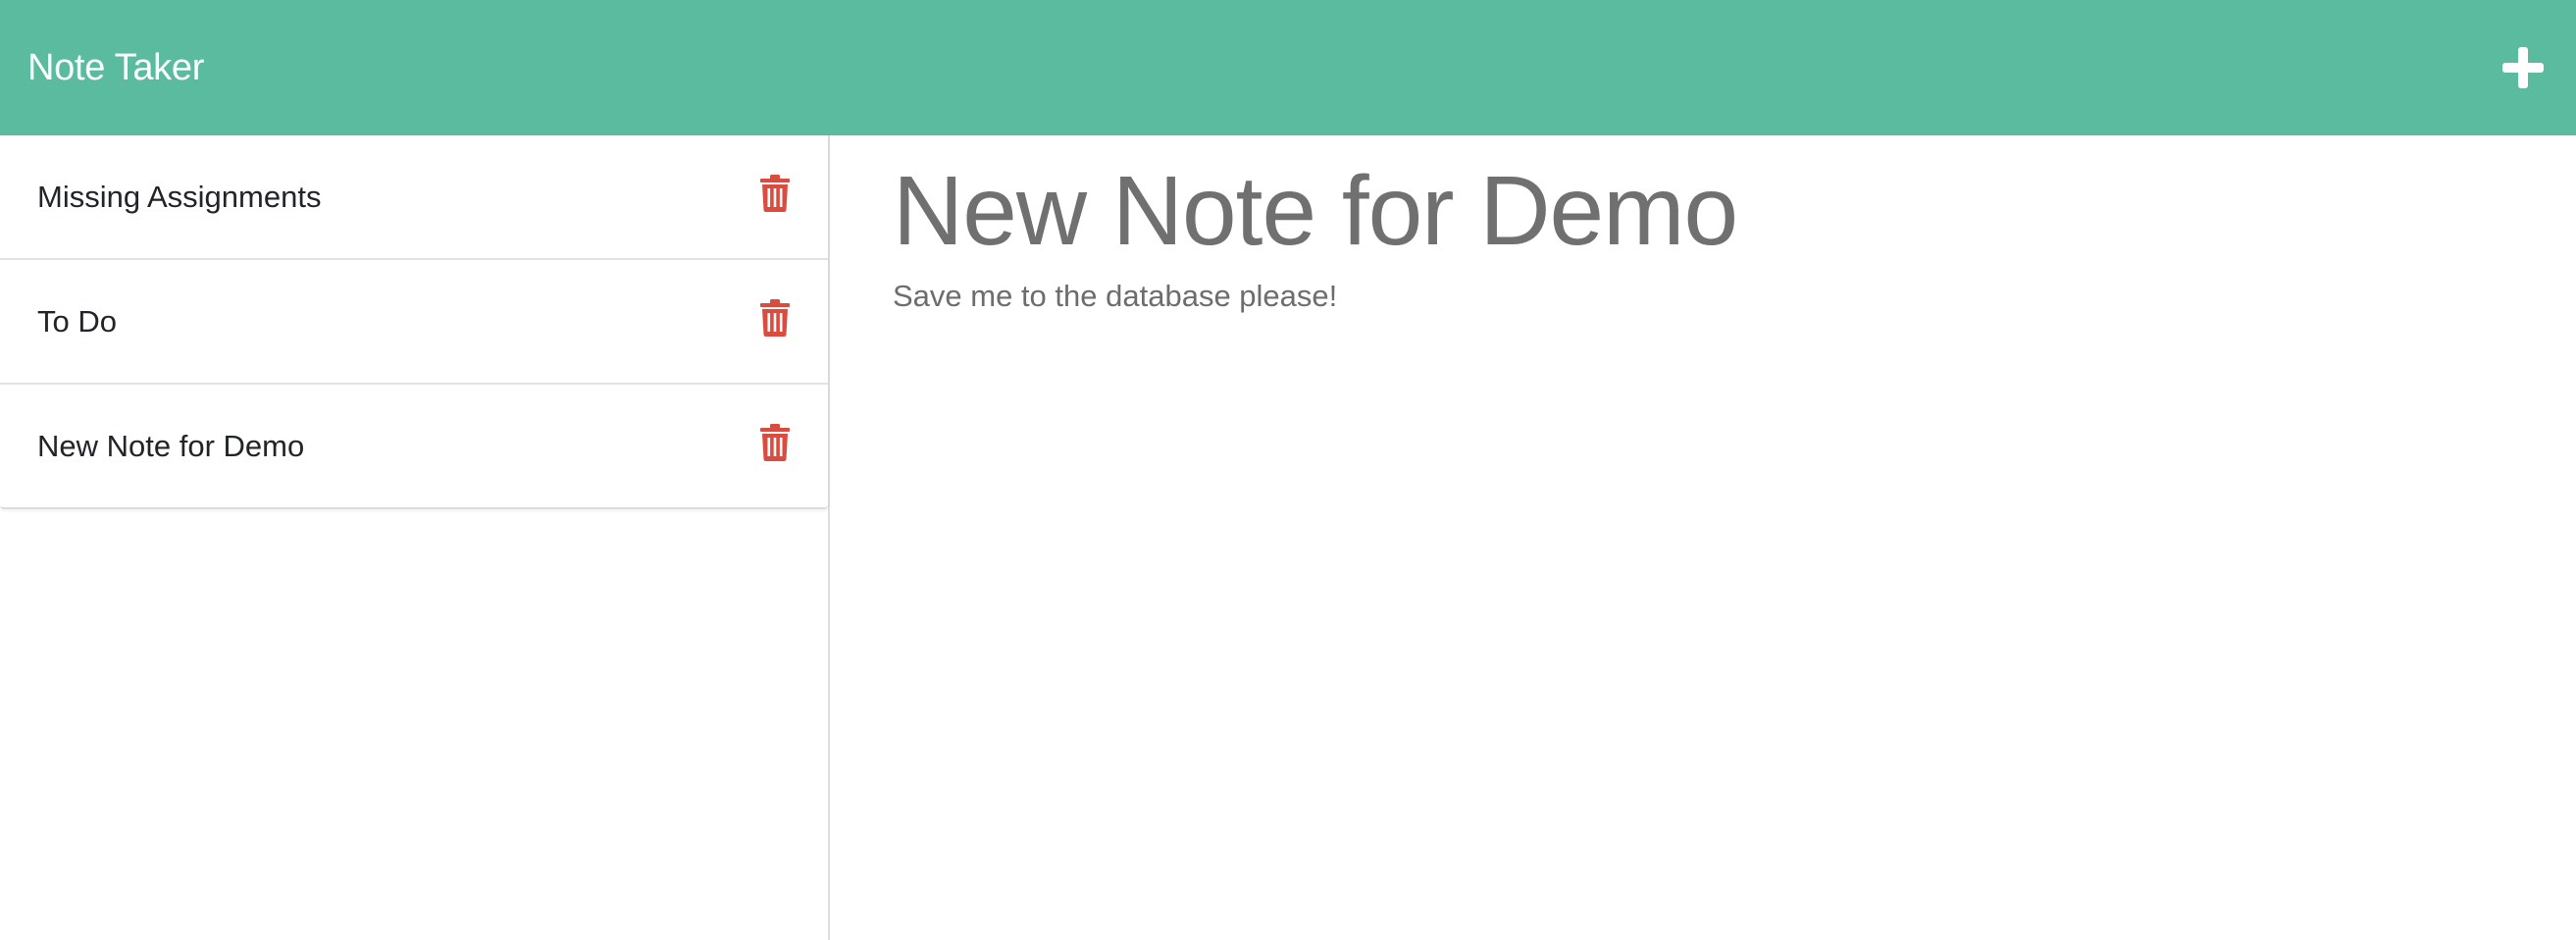  Describe the element at coordinates (414, 197) in the screenshot. I see `note-list-item: Missing Assignments` at that location.